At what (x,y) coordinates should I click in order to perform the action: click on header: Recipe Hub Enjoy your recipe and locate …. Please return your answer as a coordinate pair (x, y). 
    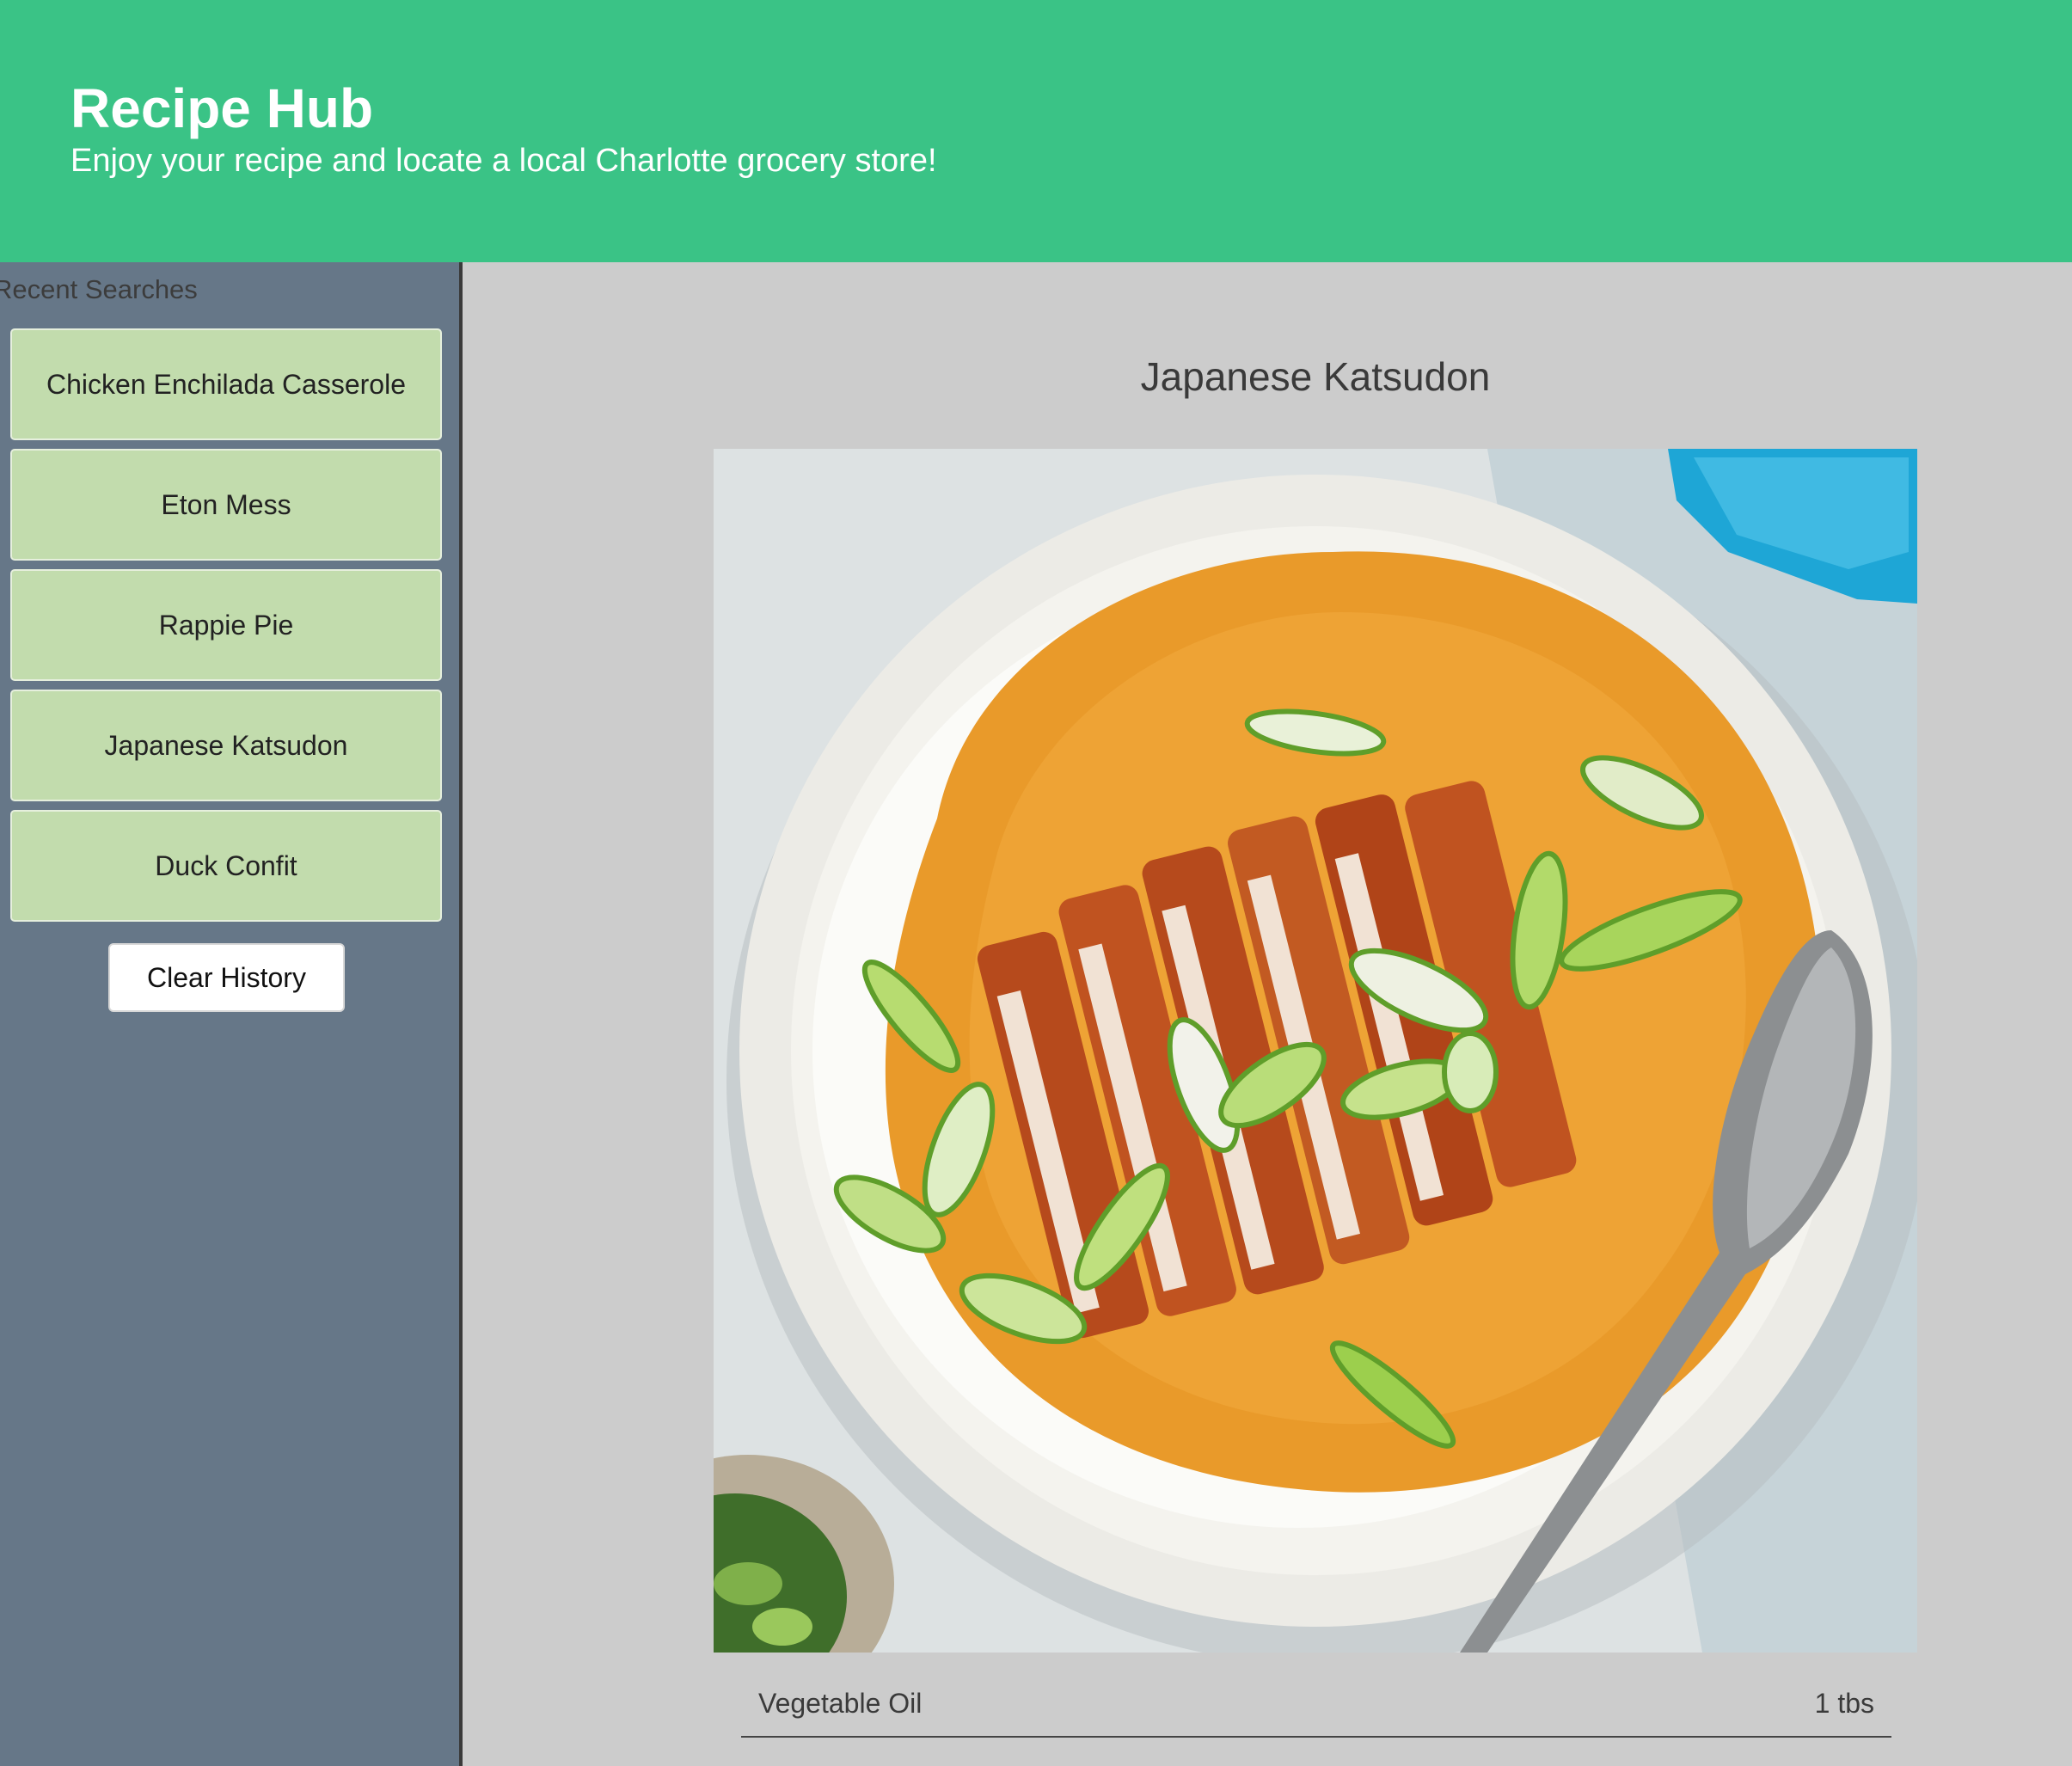
    Looking at the image, I should click on (1036, 131).